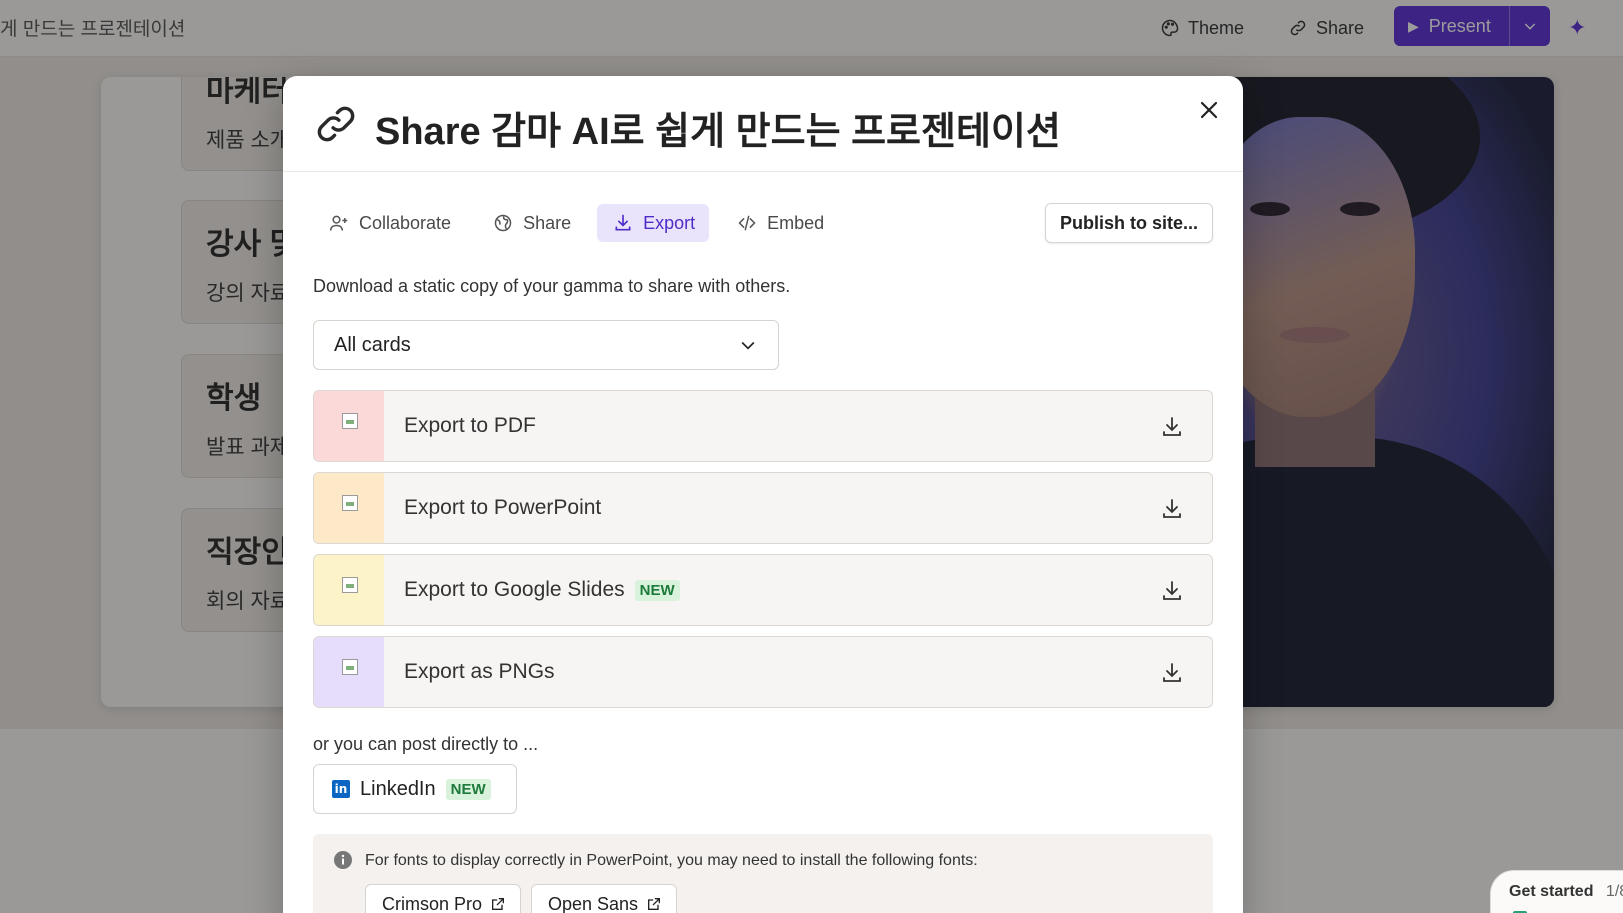 This screenshot has width=1623, height=913. I want to click on export-google-slides-button: Export to Google Slides NEW, so click(763, 590).